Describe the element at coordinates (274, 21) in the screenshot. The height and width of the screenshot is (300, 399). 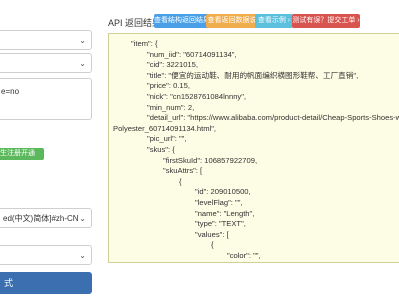
I see `result-action-button-3: 查看示例 ›` at that location.